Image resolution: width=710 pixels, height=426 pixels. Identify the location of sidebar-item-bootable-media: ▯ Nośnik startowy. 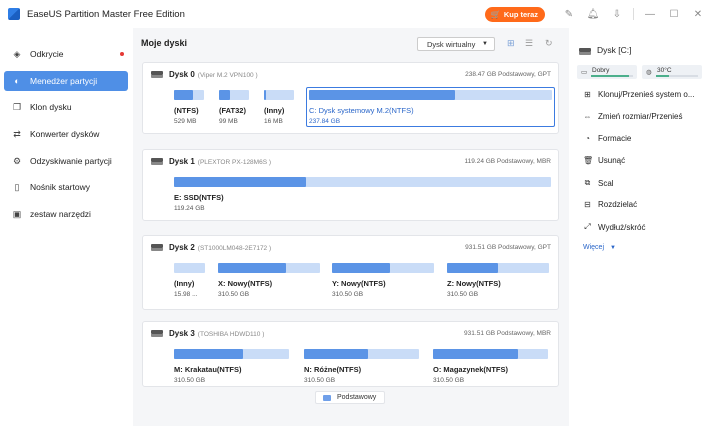
(66, 187).